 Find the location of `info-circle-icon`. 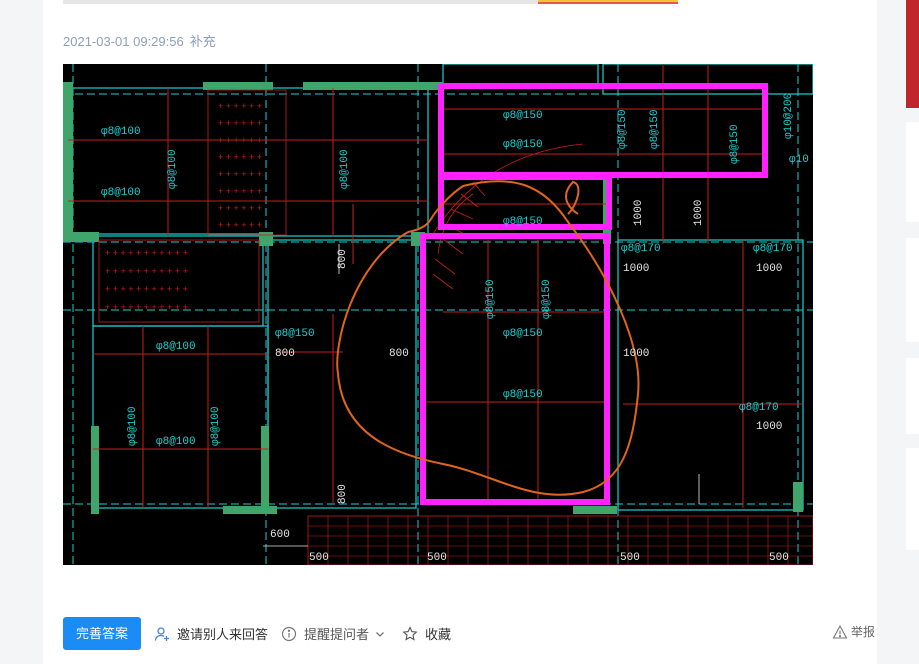

info-circle-icon is located at coordinates (289, 634).